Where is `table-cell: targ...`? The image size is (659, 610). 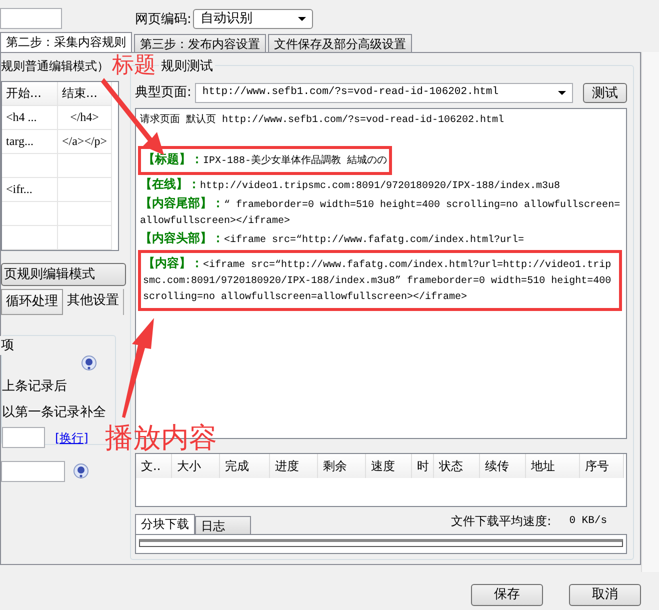
table-cell: targ... is located at coordinates (30, 142).